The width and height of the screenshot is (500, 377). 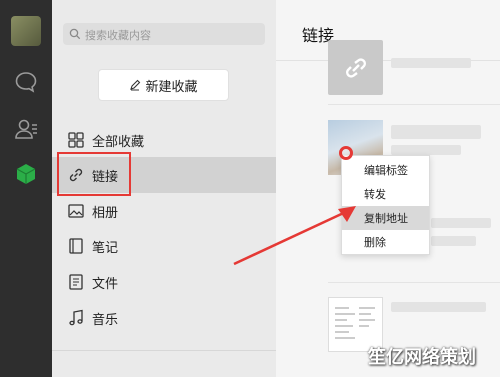 I want to click on link-thumbnail, so click(x=355, y=67).